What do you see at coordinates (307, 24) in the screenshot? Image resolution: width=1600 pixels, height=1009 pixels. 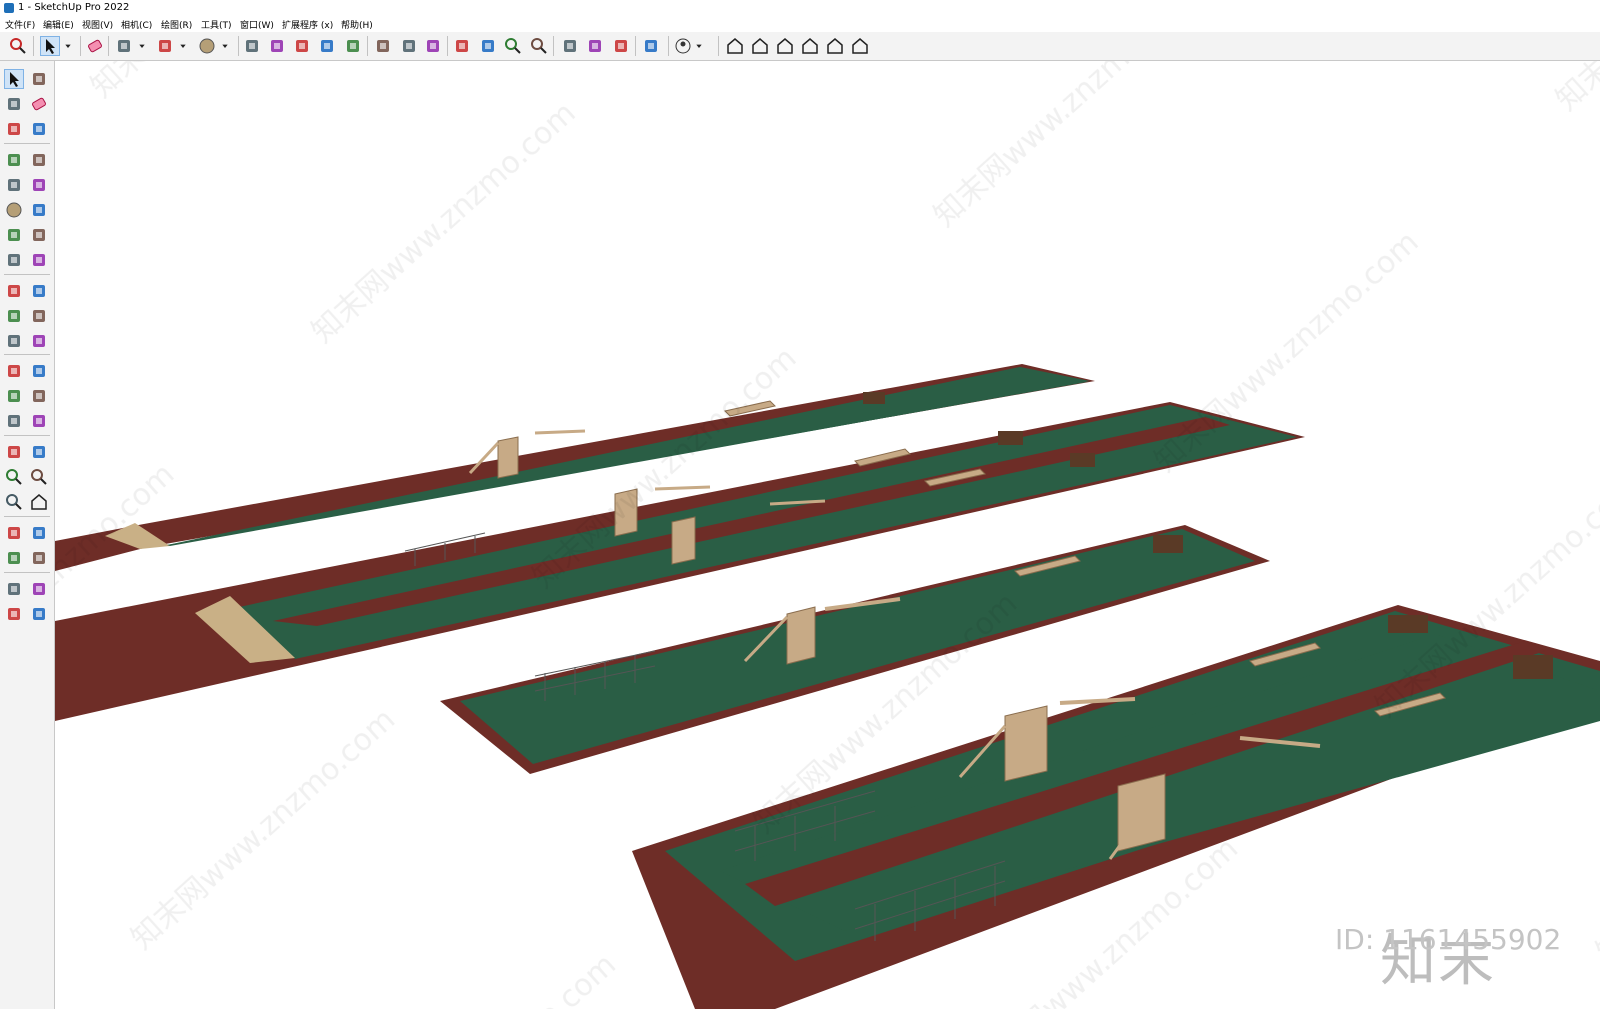 I see `menu-extensions: 扩展程序 (x)` at bounding box center [307, 24].